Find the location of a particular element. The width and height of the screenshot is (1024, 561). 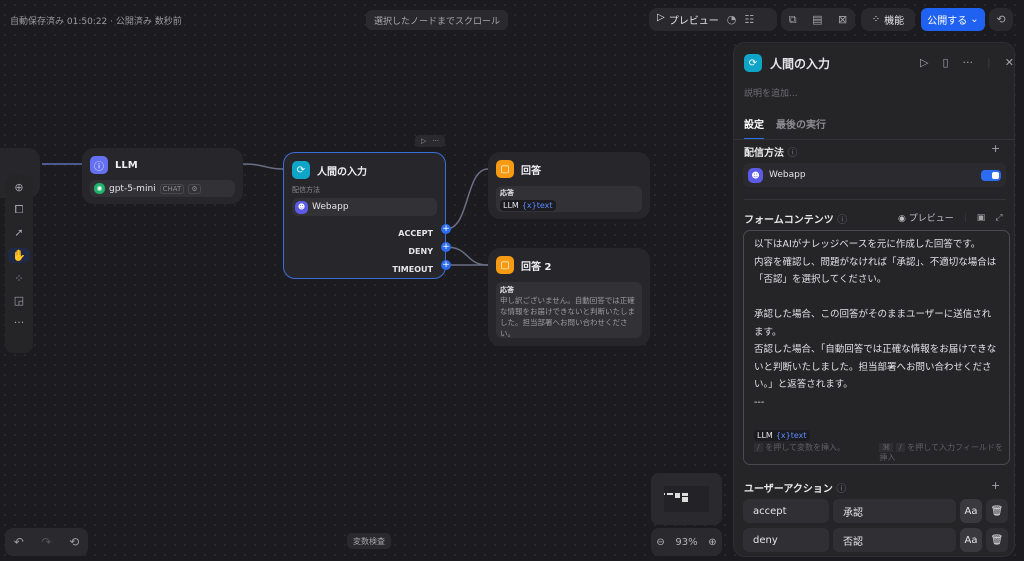

form-content-heading: フォームコンテンツ ⓘ is located at coordinates (796, 220).